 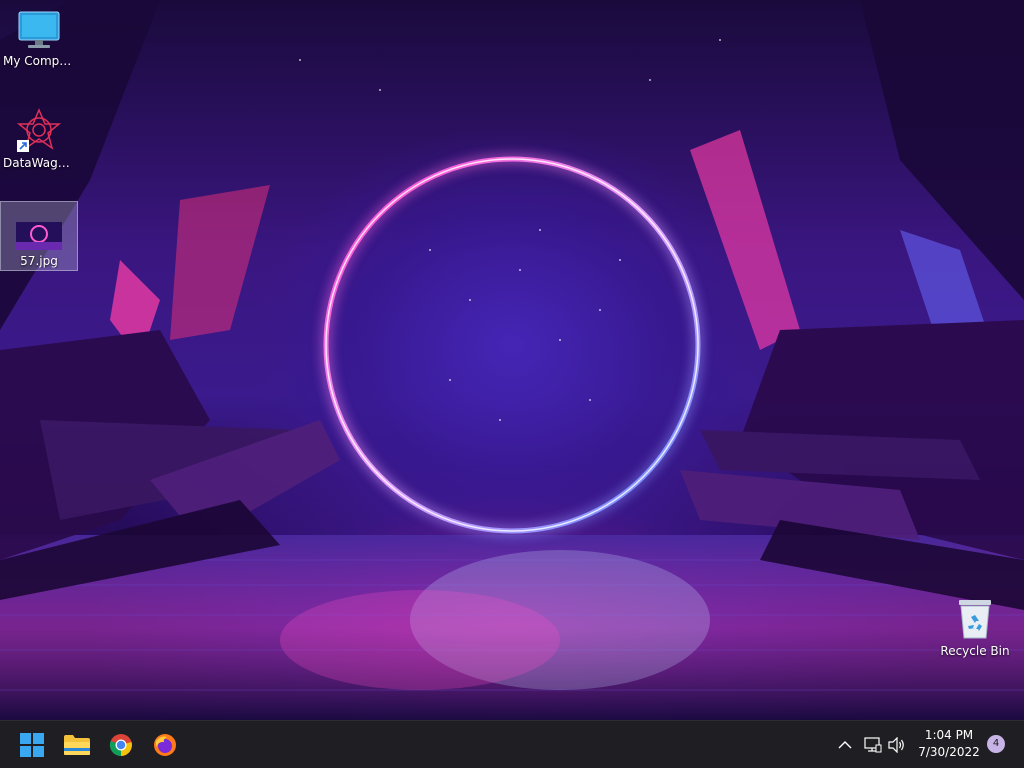 What do you see at coordinates (949, 752) in the screenshot?
I see `clock-date: 7/30/2022` at bounding box center [949, 752].